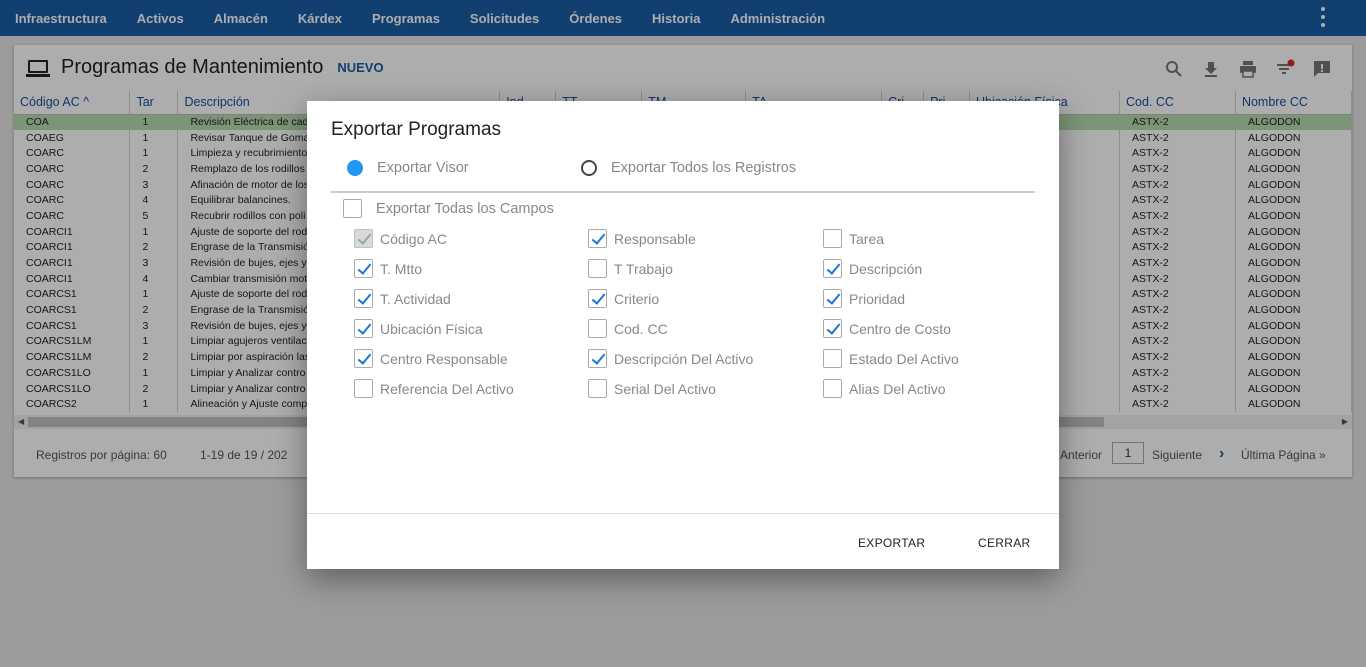 Image resolution: width=1366 pixels, height=667 pixels. Describe the element at coordinates (867, 238) in the screenshot. I see `field-label: Tarea` at that location.